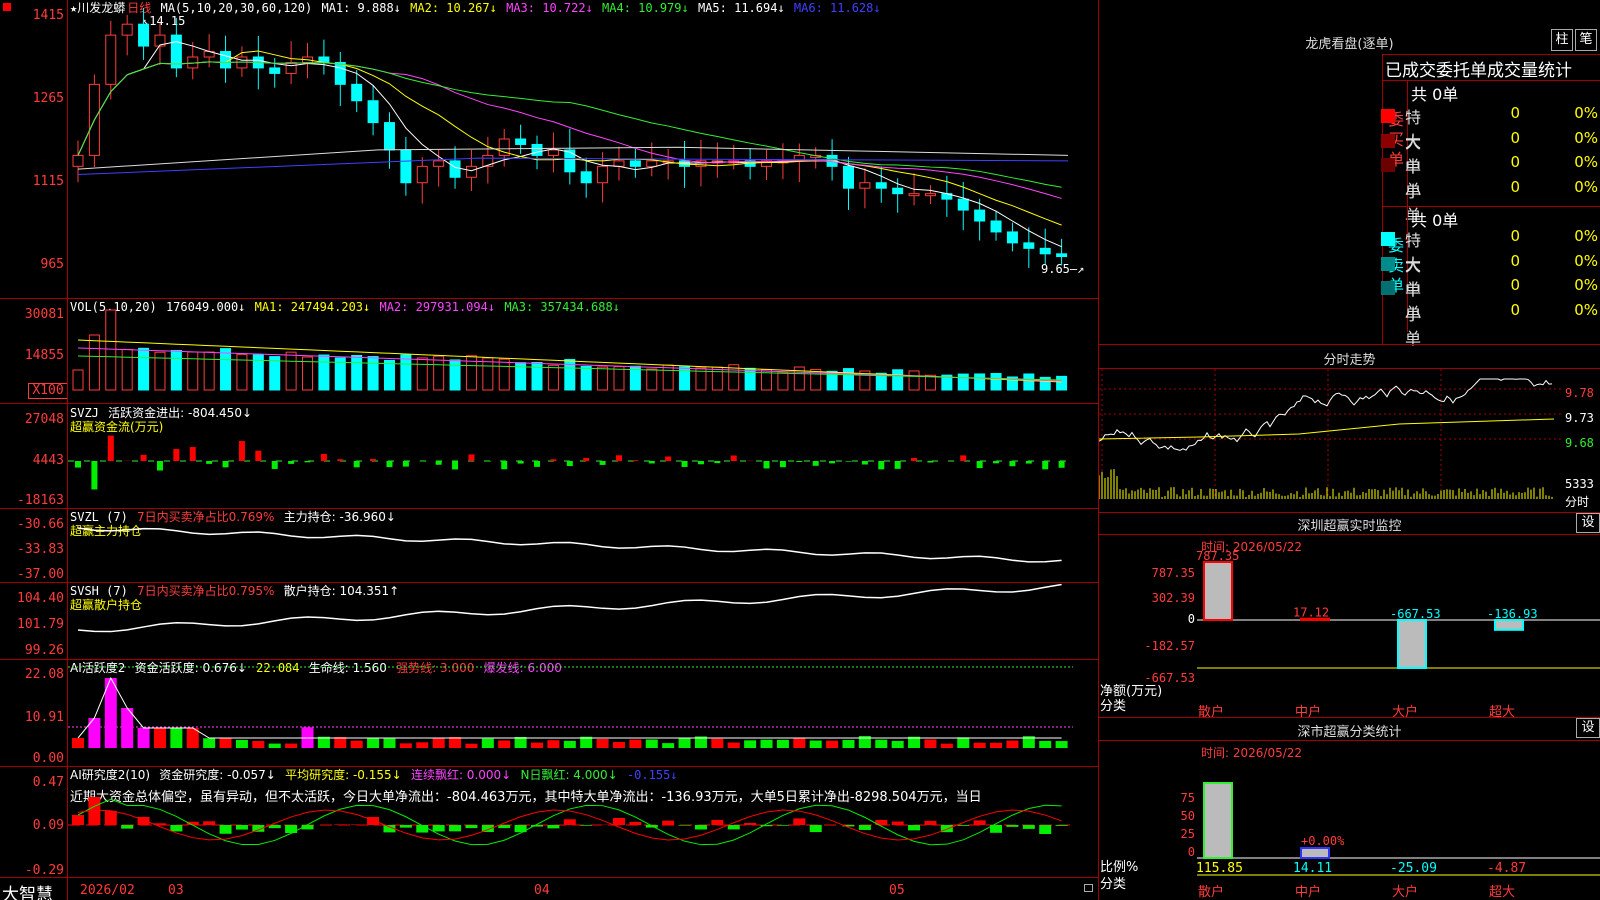 The width and height of the screenshot is (1600, 900). What do you see at coordinates (1211, 711) in the screenshot?
I see `category-label: 散户` at bounding box center [1211, 711].